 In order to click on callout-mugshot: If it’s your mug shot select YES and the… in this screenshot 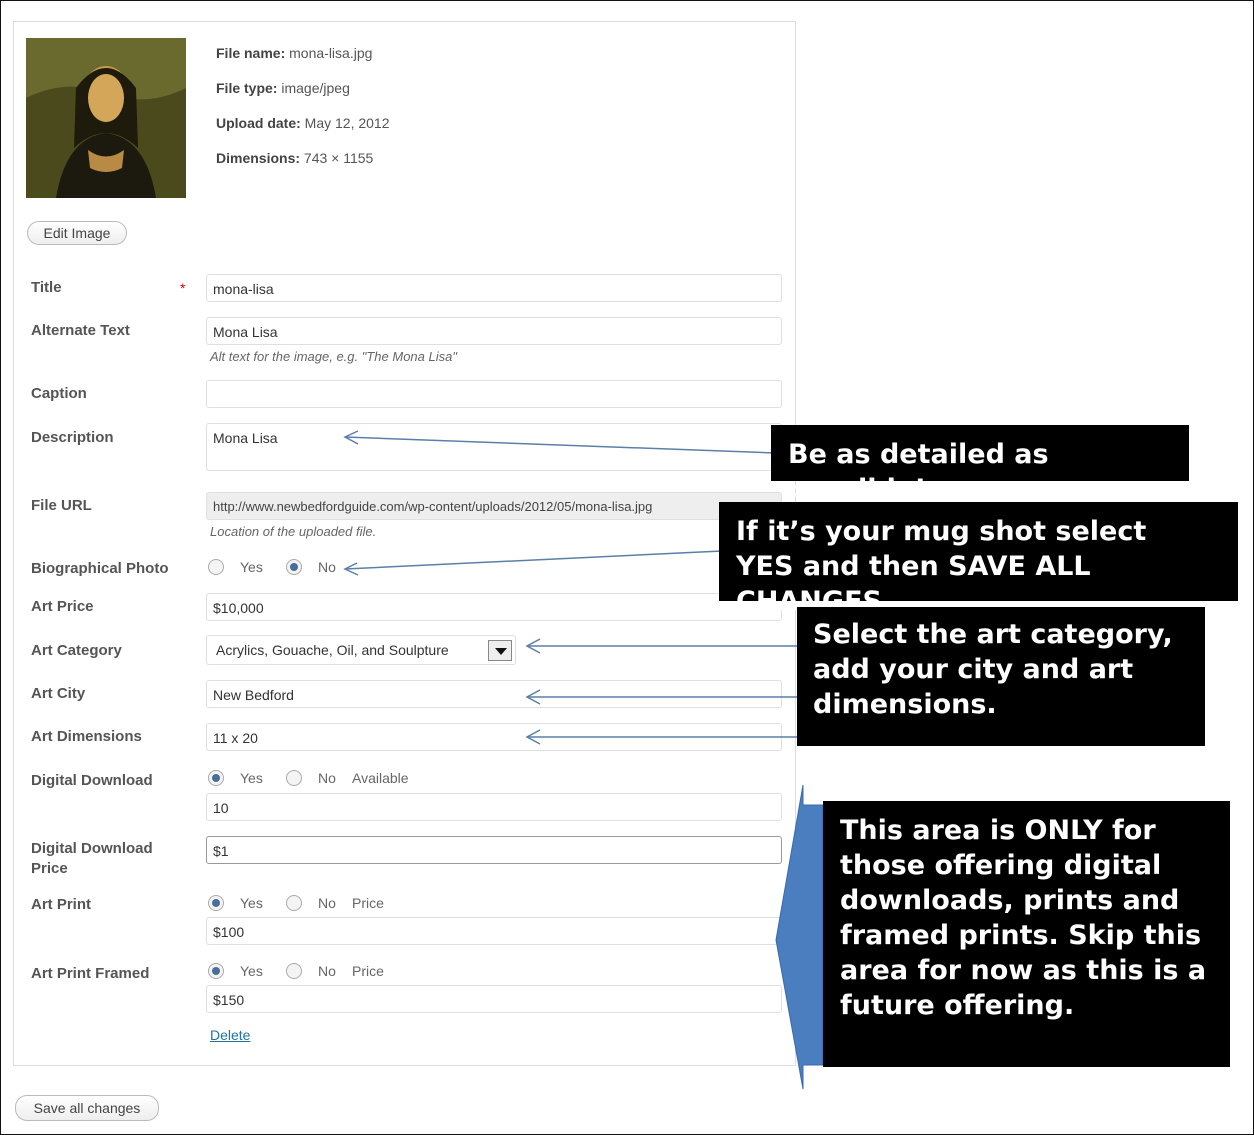, I will do `click(978, 559)`.